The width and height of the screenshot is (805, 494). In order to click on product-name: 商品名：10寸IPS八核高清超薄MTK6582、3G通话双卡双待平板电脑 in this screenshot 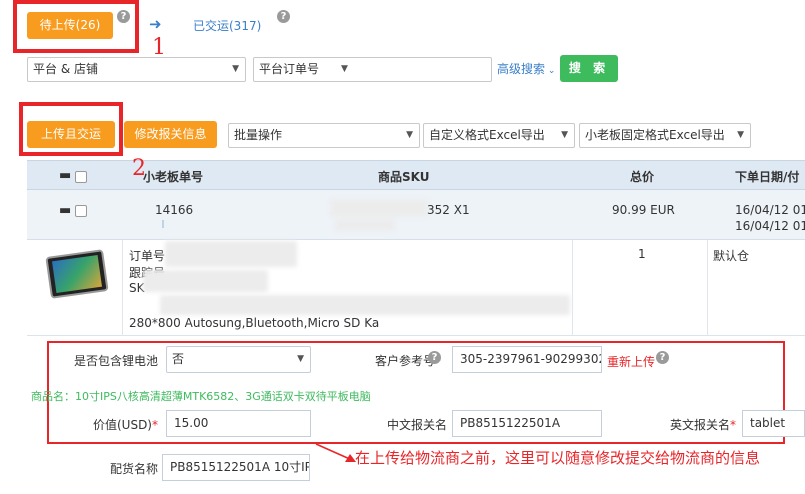, I will do `click(201, 396)`.